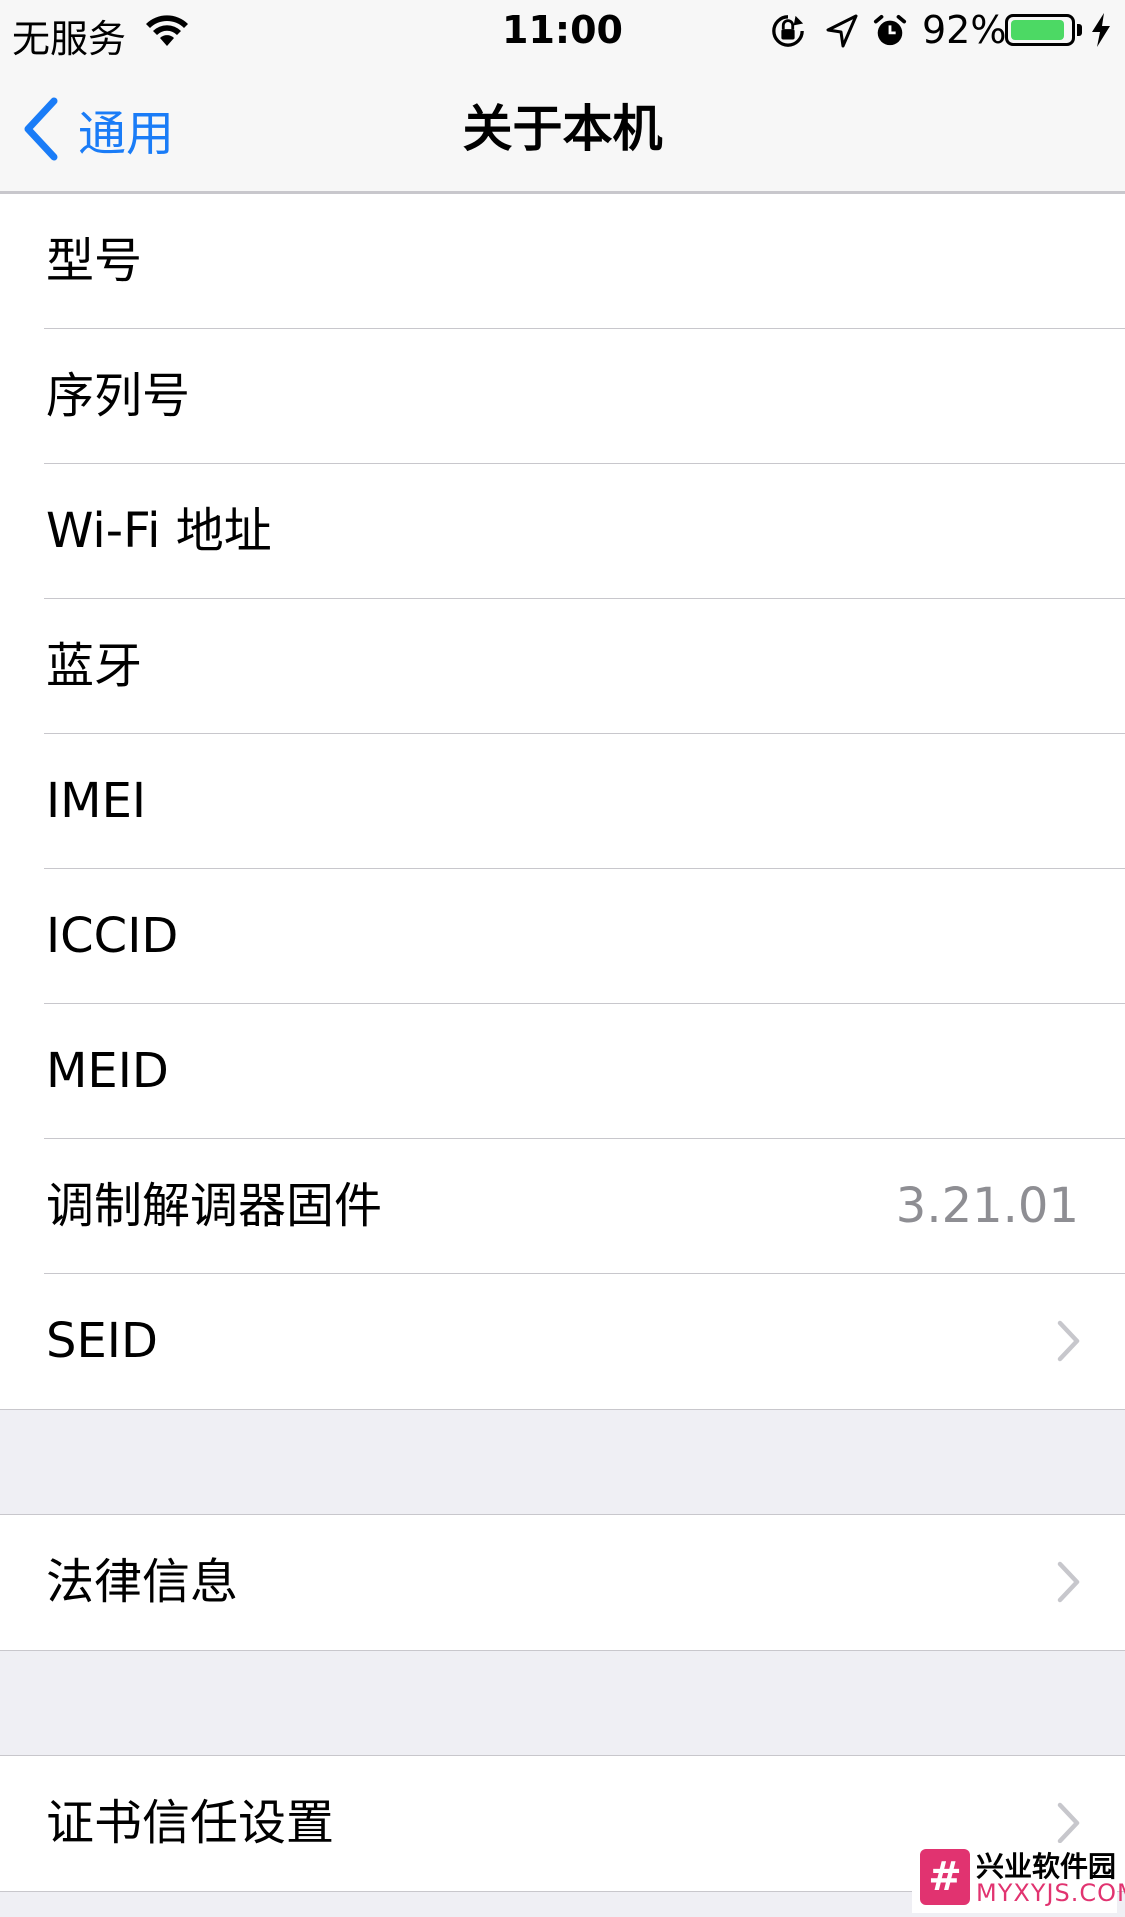  I want to click on top-bar: 无服务 11:00 92% 通用 关于本机, so click(562, 96).